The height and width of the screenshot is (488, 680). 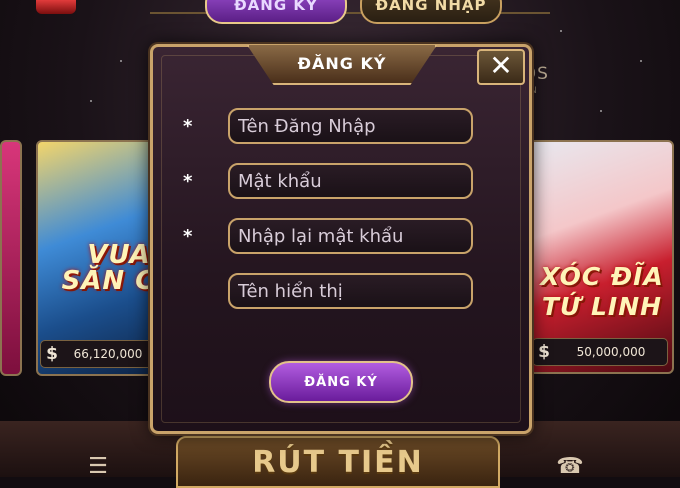 I want to click on withdraw-button: RÚT TIỀN, so click(x=338, y=462).